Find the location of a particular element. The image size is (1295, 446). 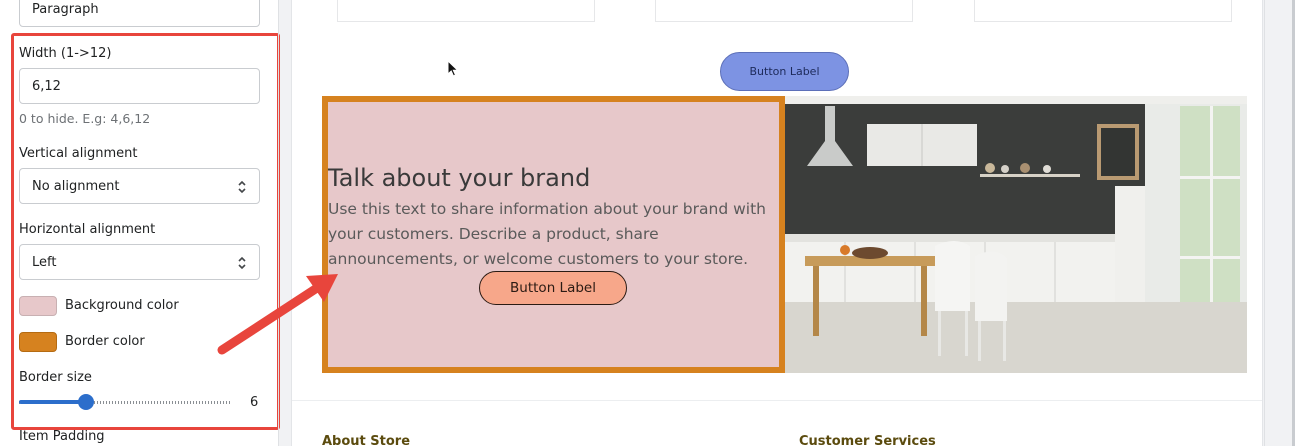

item-padding-label: Item Padding is located at coordinates (62, 436).